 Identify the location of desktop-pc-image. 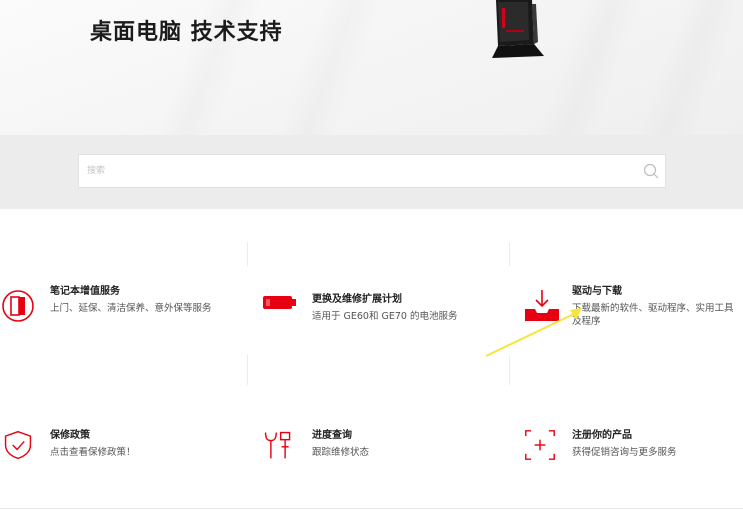
(518, 29).